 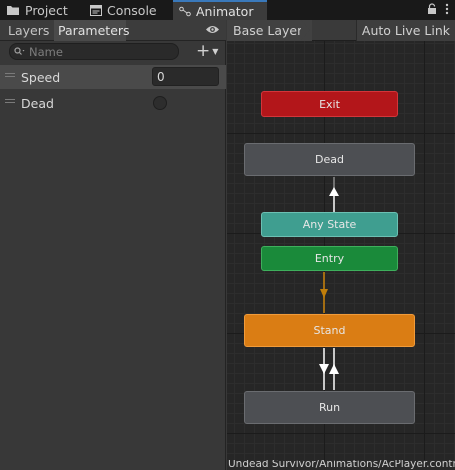 What do you see at coordinates (132, 10) in the screenshot?
I see `tab-console-label: Console` at bounding box center [132, 10].